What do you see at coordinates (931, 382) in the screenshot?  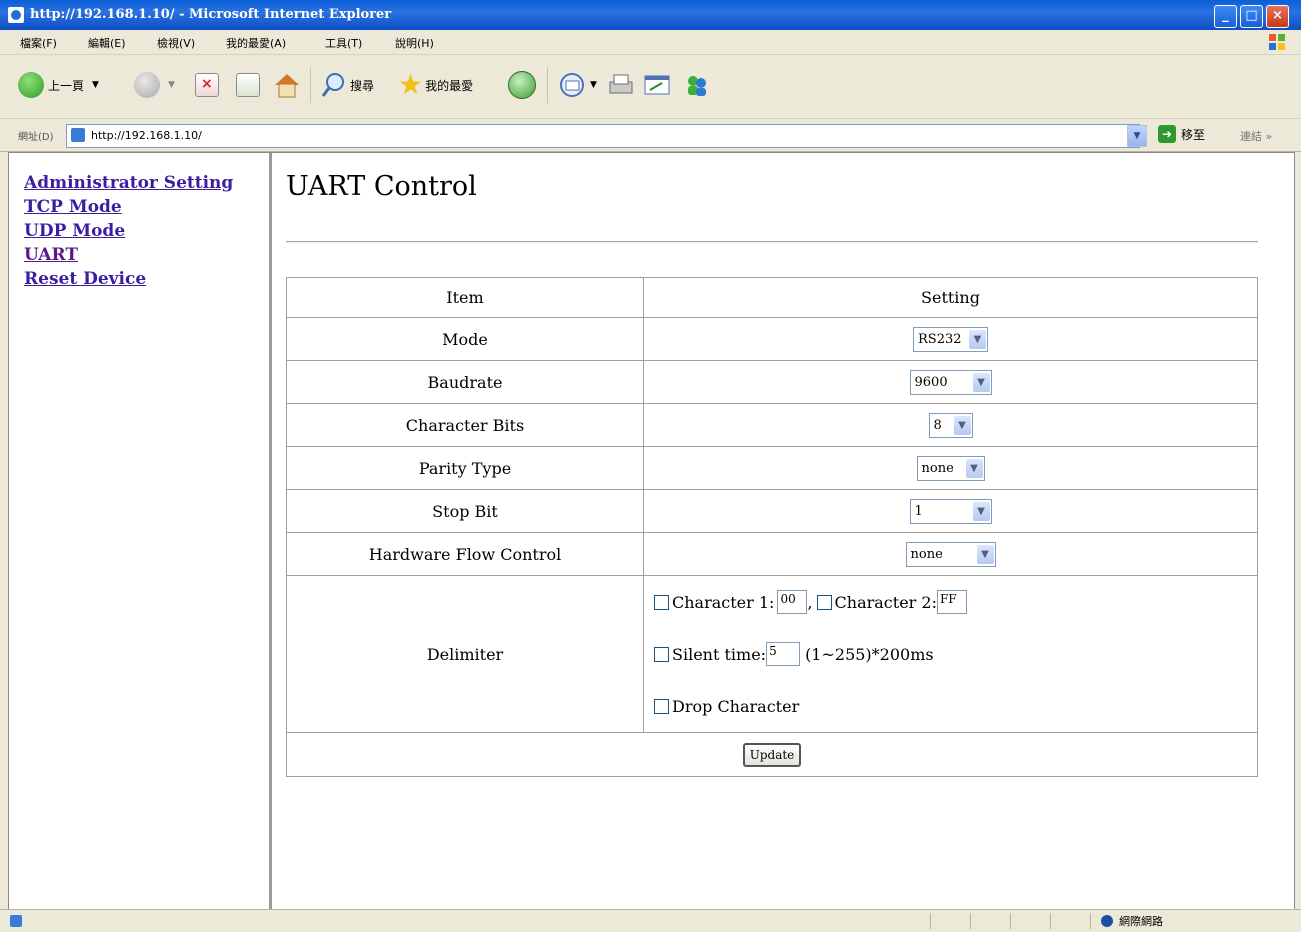 I see `baudrate-value: 9600` at bounding box center [931, 382].